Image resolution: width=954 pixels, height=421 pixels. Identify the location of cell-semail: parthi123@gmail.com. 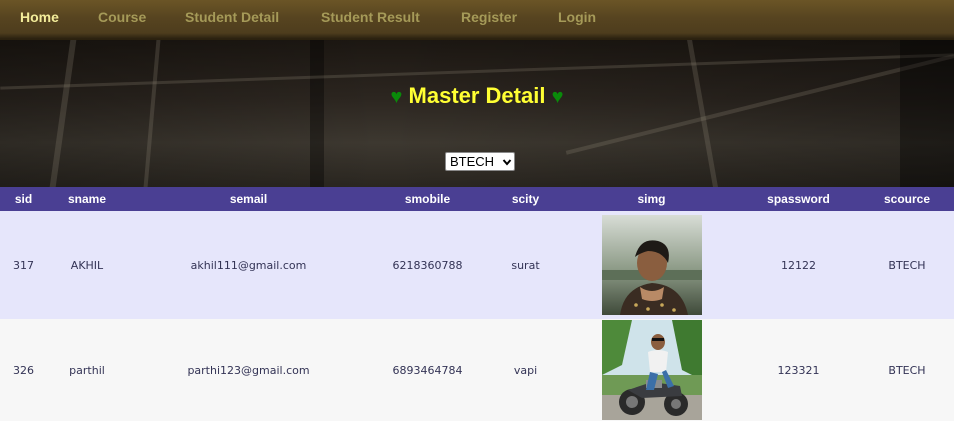
(248, 370).